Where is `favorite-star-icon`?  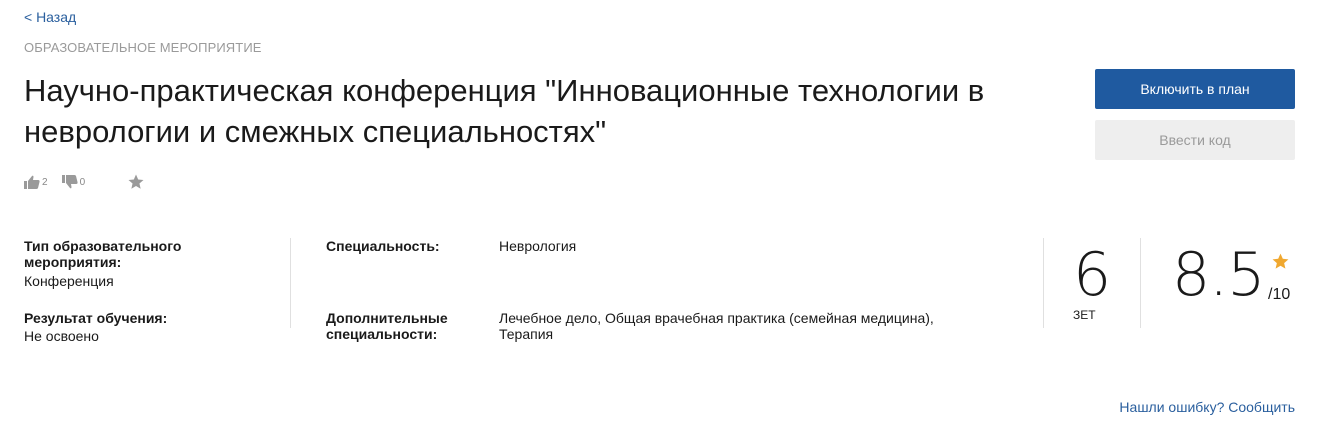 favorite-star-icon is located at coordinates (136, 182).